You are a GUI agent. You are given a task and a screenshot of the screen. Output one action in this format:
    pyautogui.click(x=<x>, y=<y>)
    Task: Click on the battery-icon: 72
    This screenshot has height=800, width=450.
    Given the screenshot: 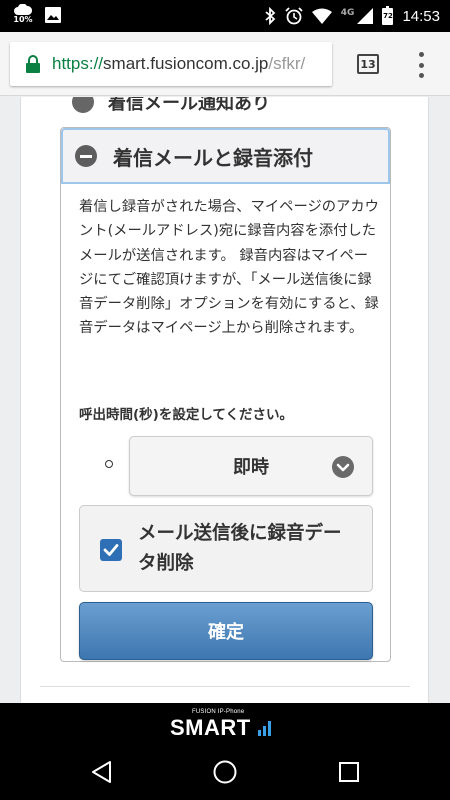 What is the action you would take?
    pyautogui.click(x=388, y=15)
    